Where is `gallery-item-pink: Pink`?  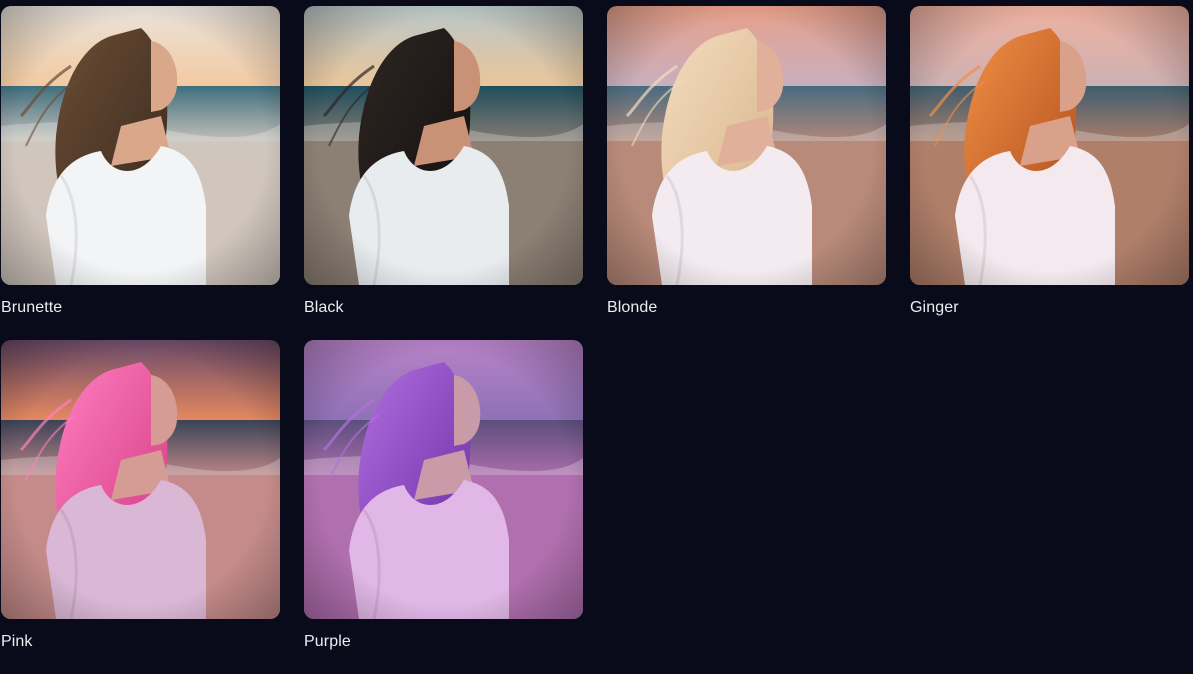 gallery-item-pink: Pink is located at coordinates (140, 507).